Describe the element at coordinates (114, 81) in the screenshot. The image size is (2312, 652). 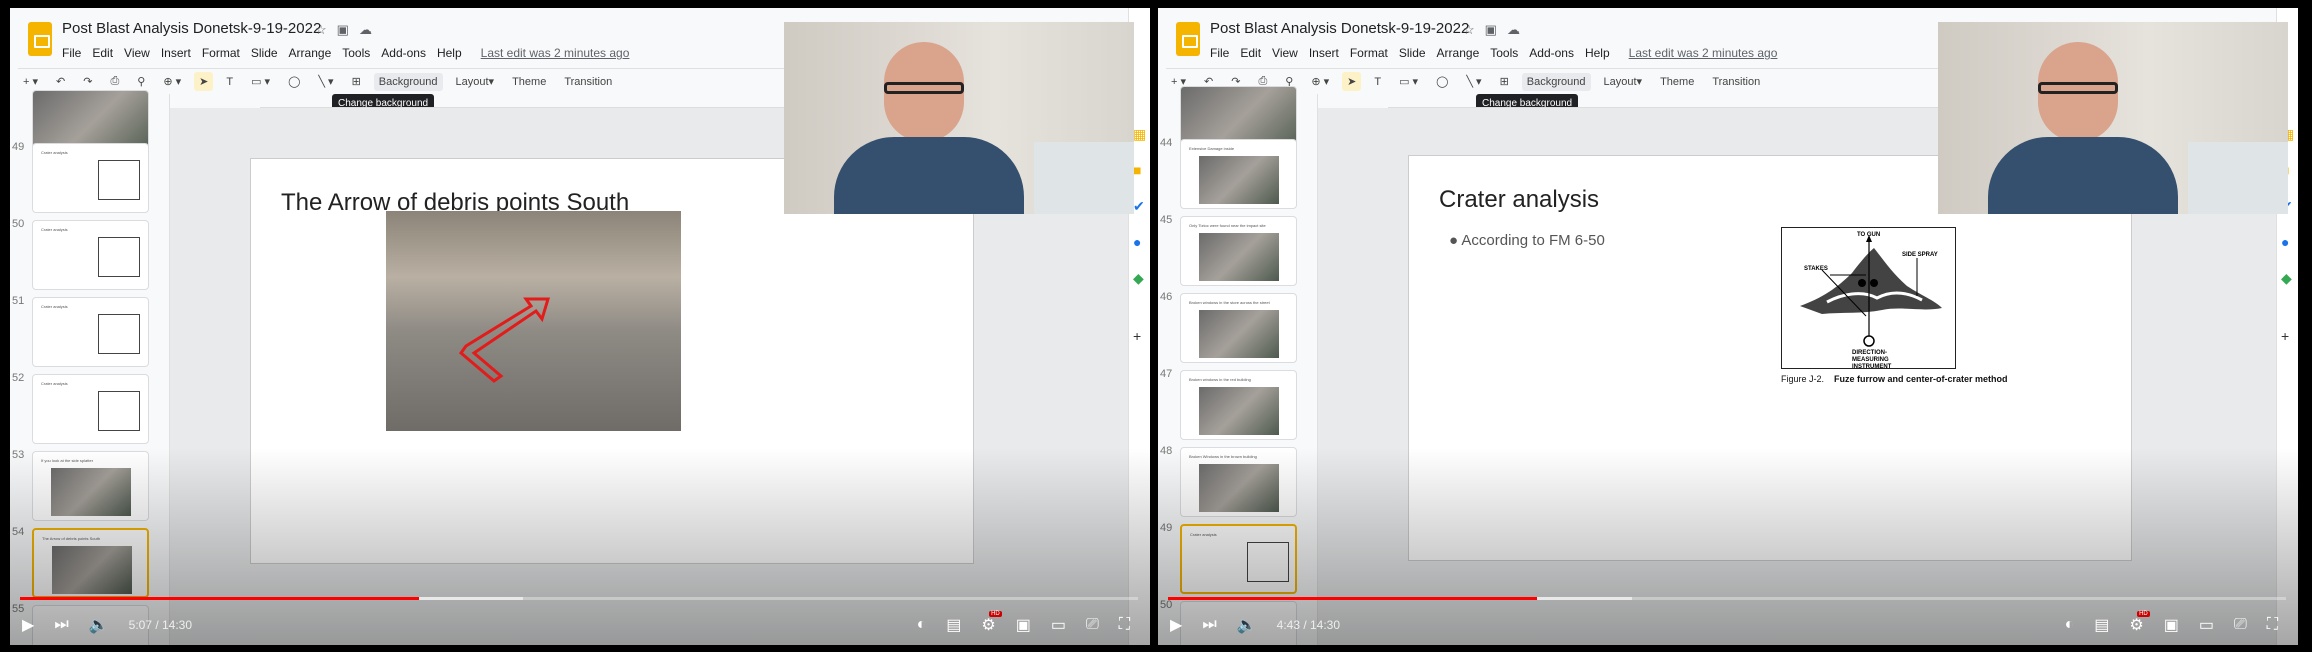
I see `print-icon: ⎙` at that location.